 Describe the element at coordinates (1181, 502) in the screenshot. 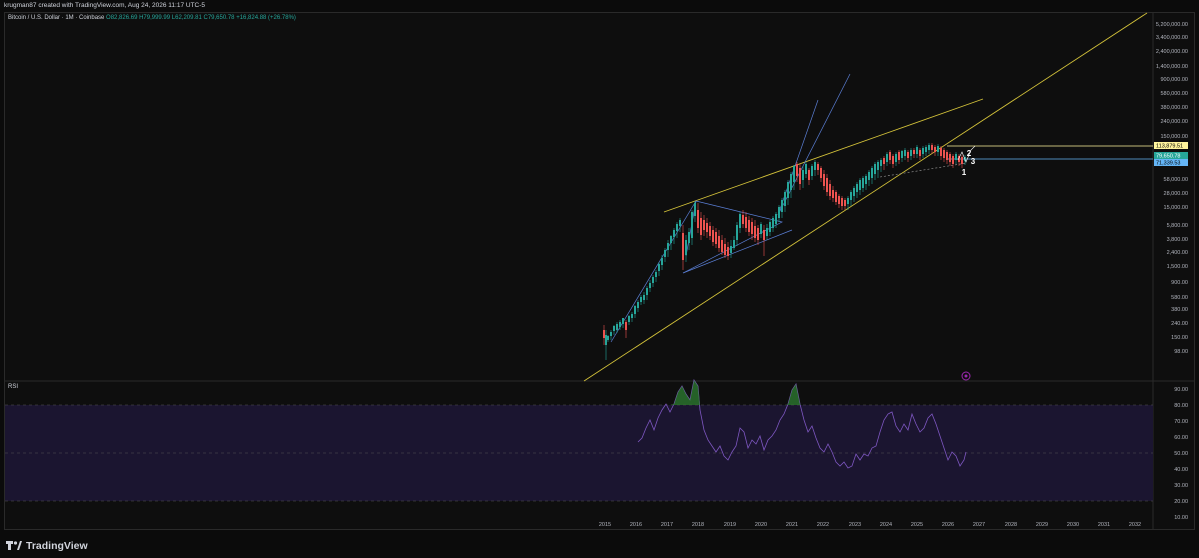

I see `rsi-tick-label: 20.00` at that location.